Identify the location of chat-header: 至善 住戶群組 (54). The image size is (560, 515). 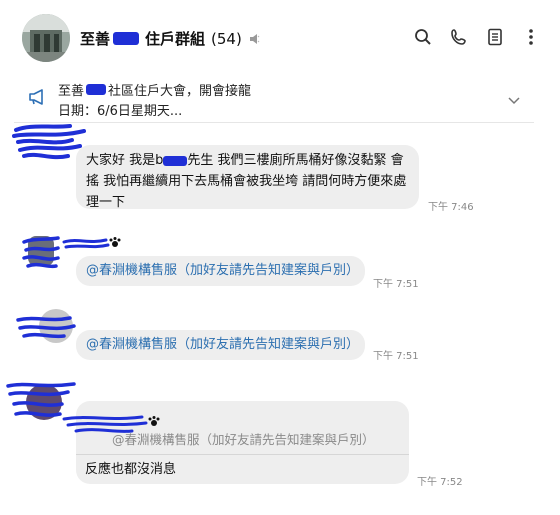
(280, 38).